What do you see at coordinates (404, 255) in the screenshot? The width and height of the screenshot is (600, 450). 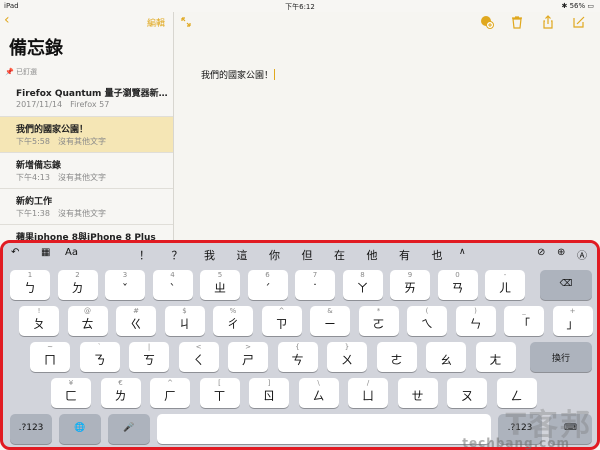 I see `candidate-word: 有` at bounding box center [404, 255].